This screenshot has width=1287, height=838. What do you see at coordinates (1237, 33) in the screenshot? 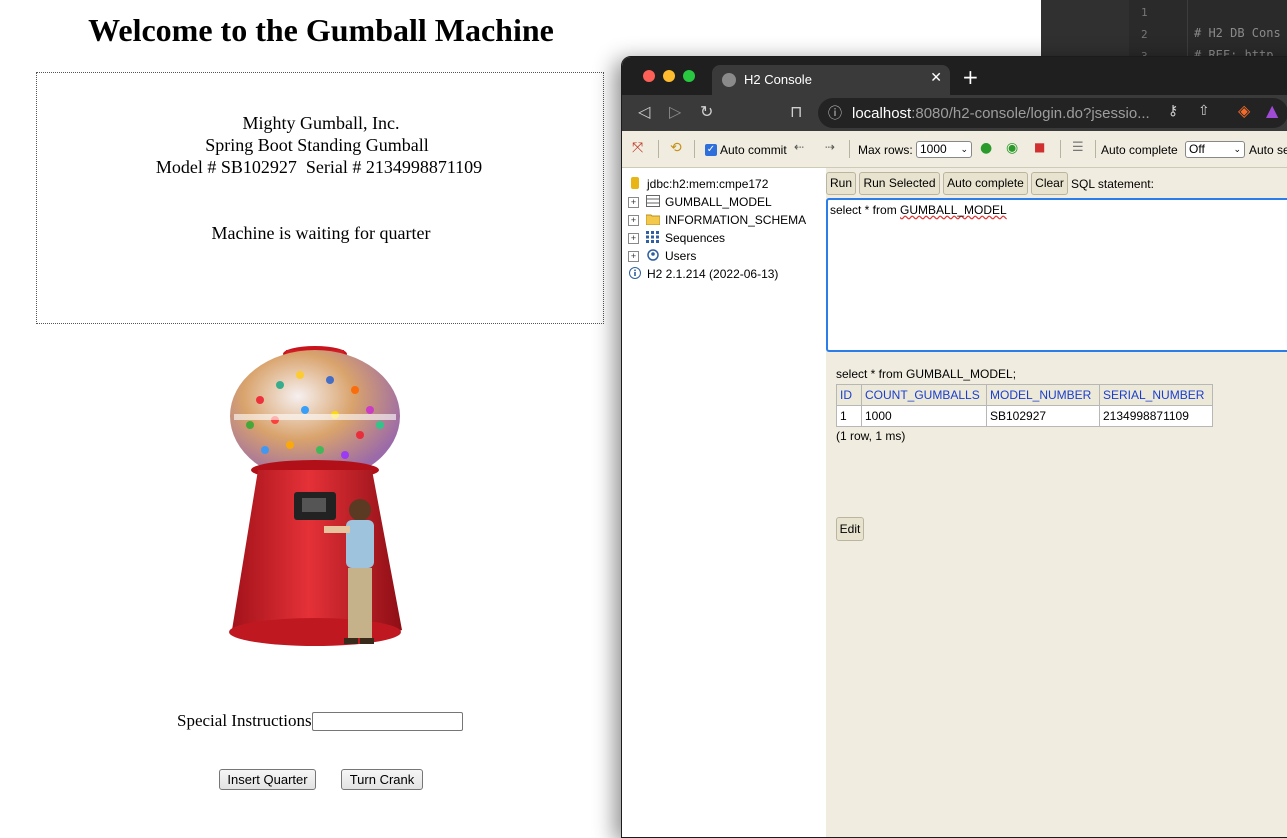
I see `code-line: # H2 DB Cons` at bounding box center [1237, 33].